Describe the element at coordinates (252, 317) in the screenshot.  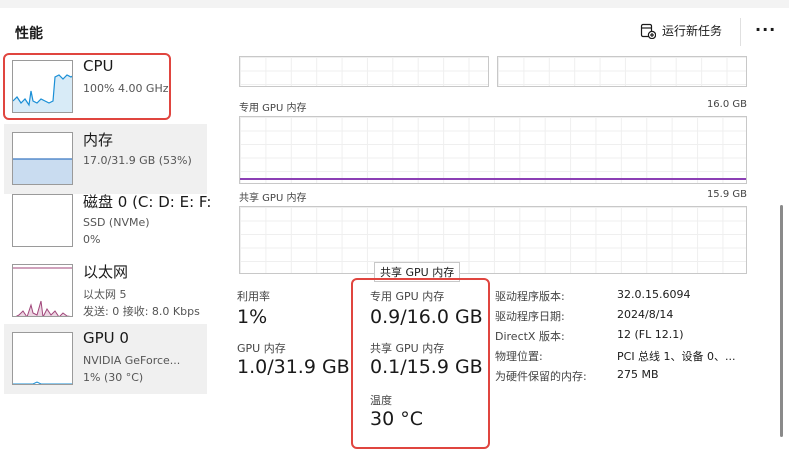
I see `utilization-value: 1%` at that location.